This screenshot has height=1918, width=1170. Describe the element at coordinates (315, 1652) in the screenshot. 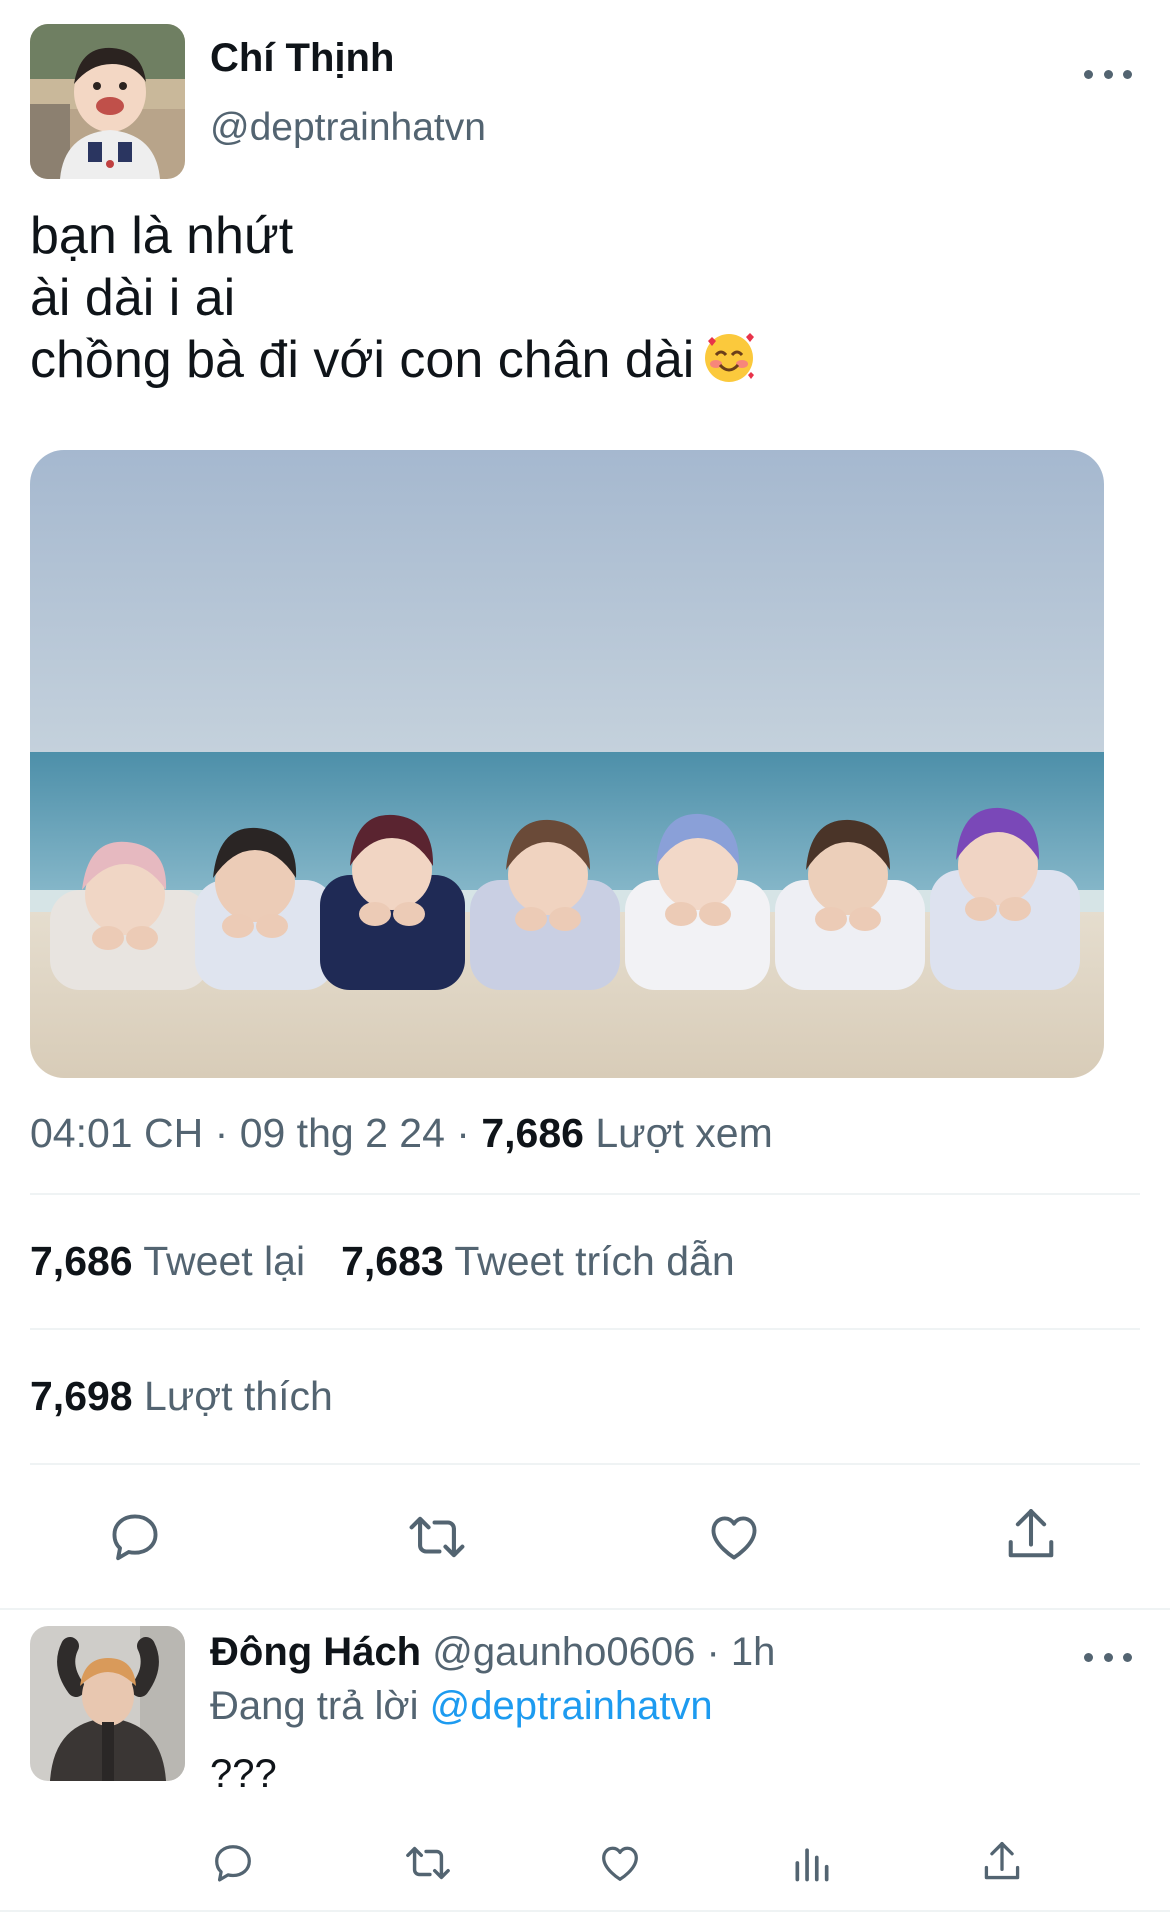

I see `reply-author-name: Đông Hách` at that location.